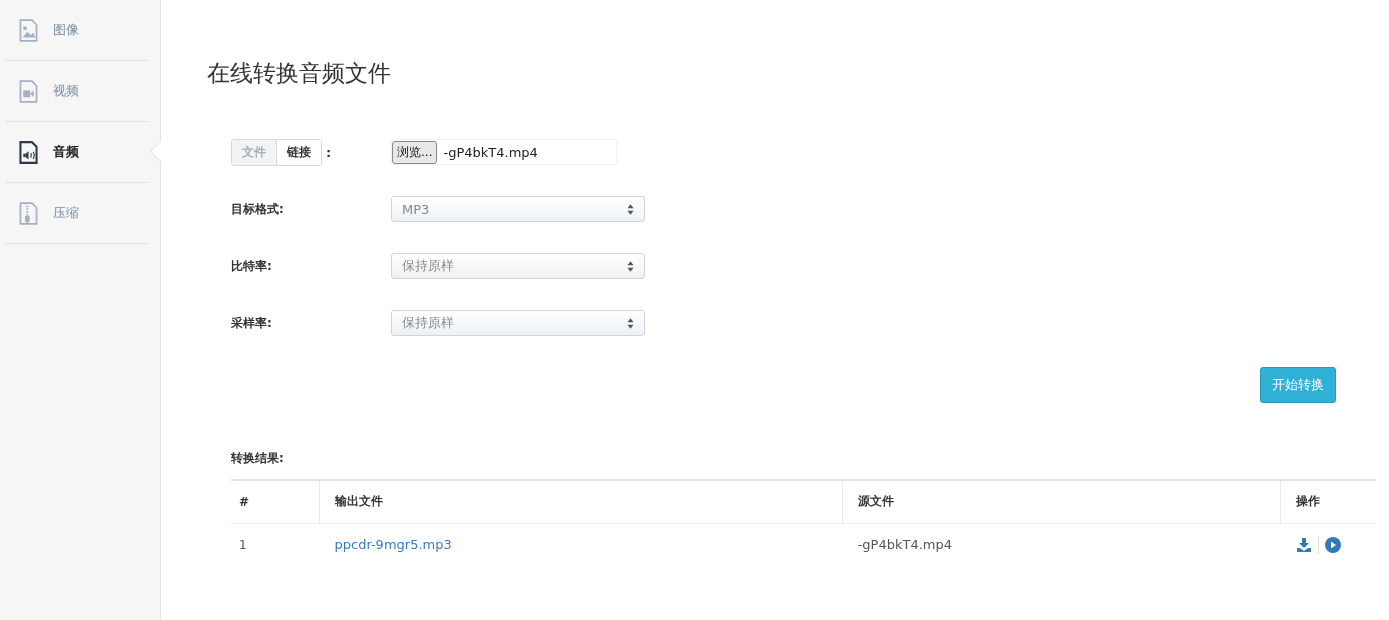 The width and height of the screenshot is (1389, 620). Describe the element at coordinates (1328, 501) in the screenshot. I see `column-header: 操作` at that location.